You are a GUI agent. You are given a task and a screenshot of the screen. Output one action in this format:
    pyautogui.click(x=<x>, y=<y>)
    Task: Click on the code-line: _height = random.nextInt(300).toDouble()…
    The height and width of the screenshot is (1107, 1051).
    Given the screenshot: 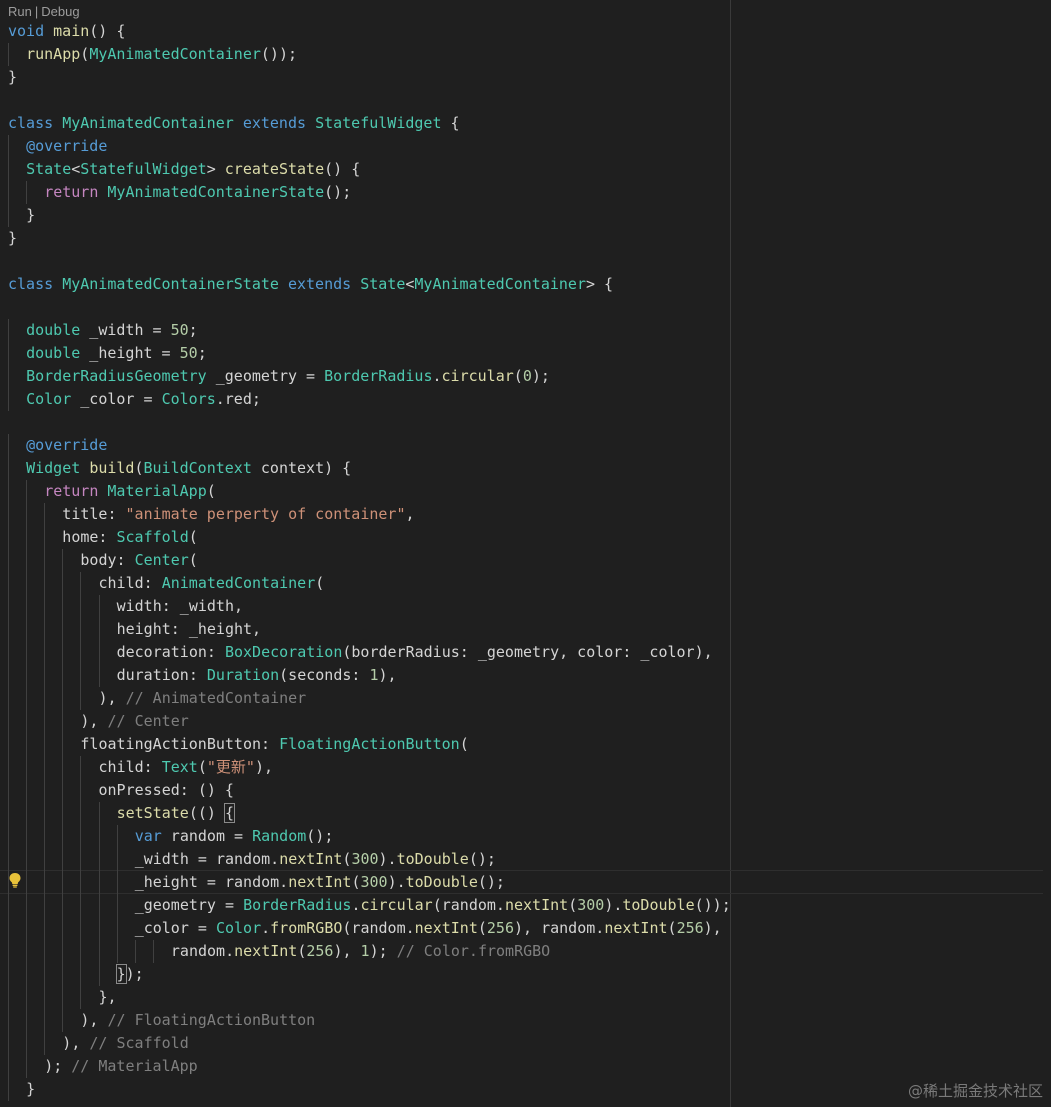 What is the action you would take?
    pyautogui.click(x=369, y=882)
    